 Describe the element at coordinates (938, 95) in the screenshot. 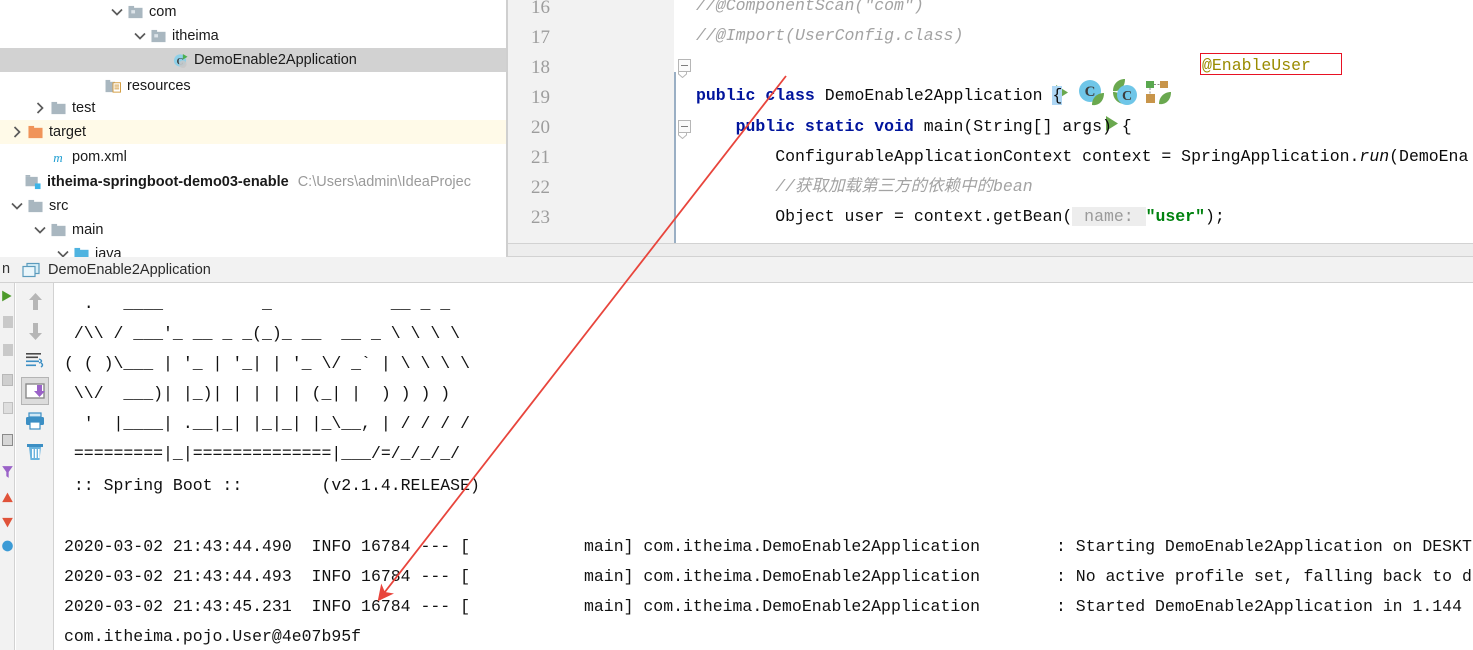

I see `code-token: DemoEnable2Application` at that location.